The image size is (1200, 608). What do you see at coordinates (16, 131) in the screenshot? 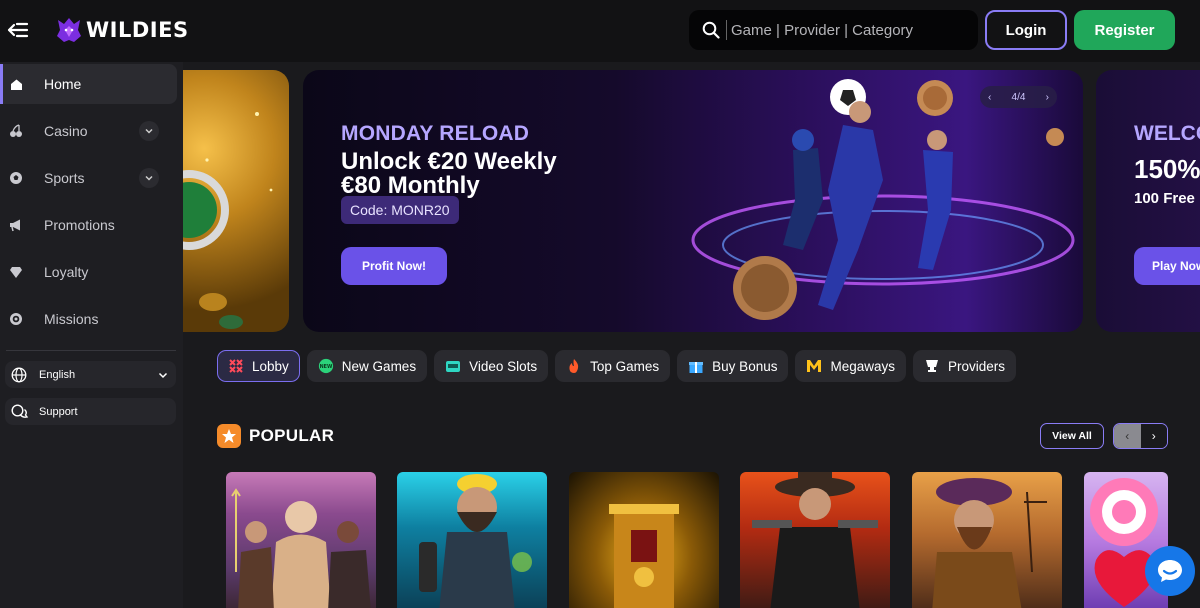
I see `cherries-icon` at bounding box center [16, 131].